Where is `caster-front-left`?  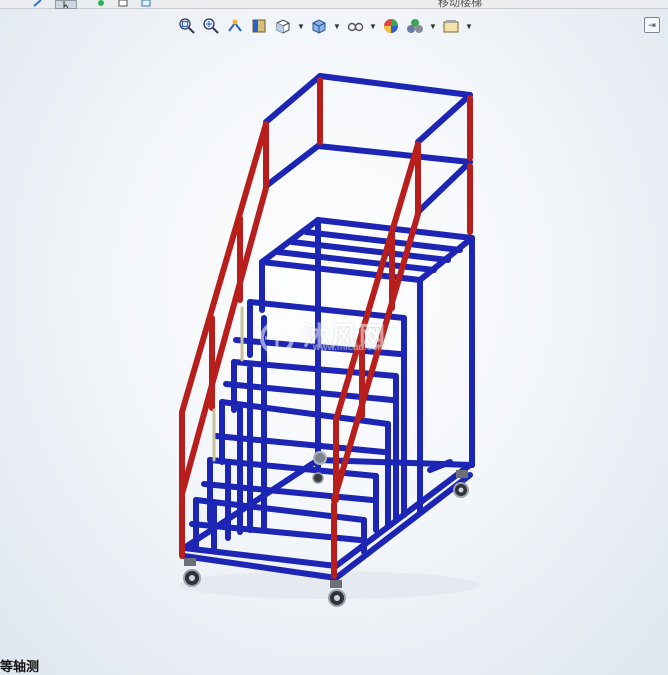
caster-front-left is located at coordinates (192, 572).